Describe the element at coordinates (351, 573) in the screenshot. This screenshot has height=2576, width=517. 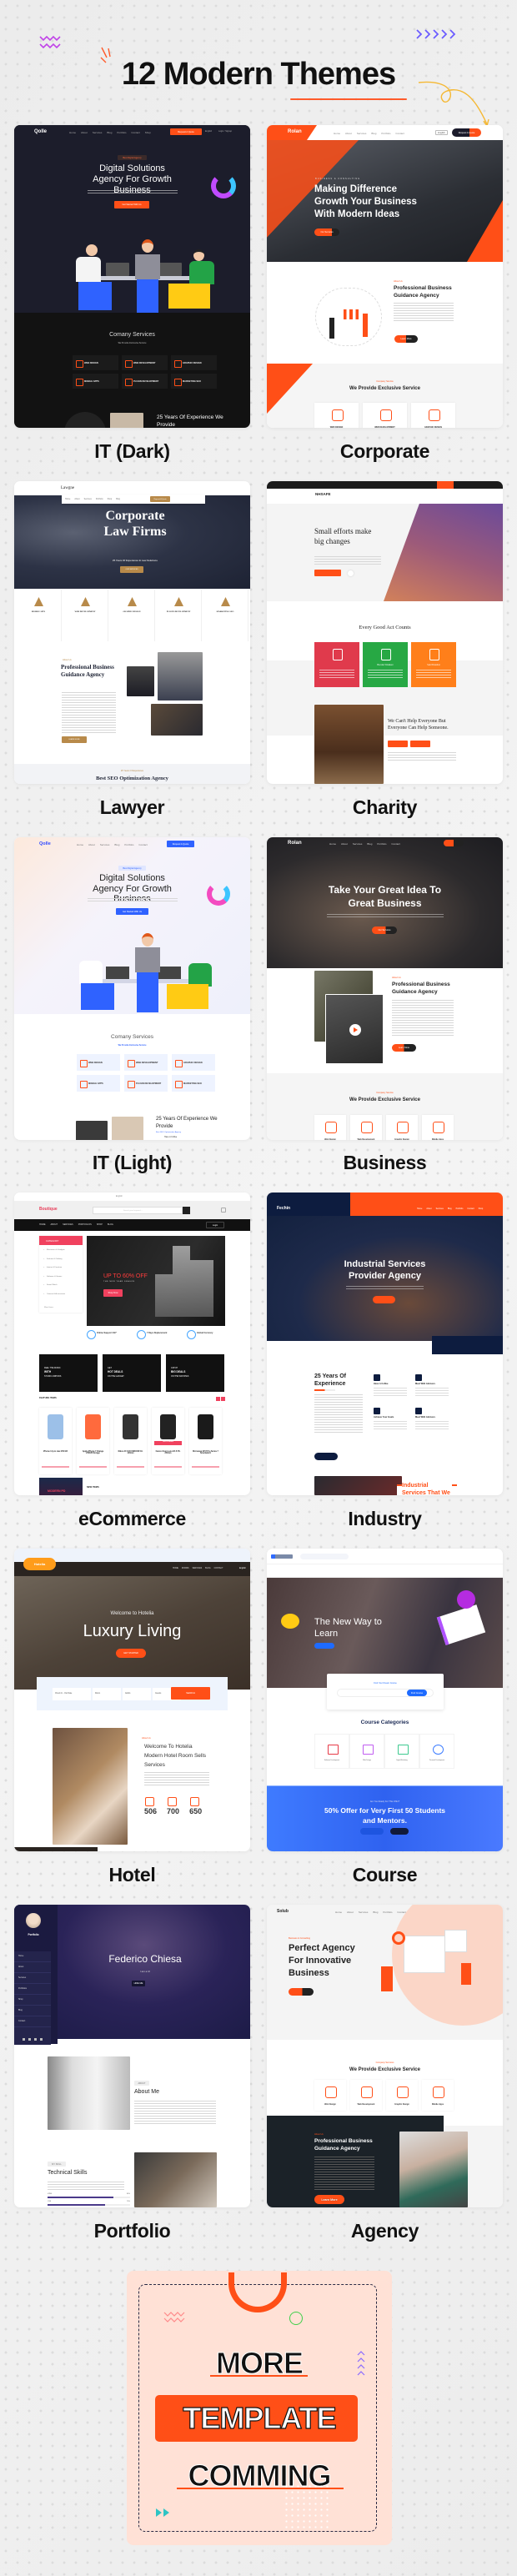
I see `play-icon` at that location.